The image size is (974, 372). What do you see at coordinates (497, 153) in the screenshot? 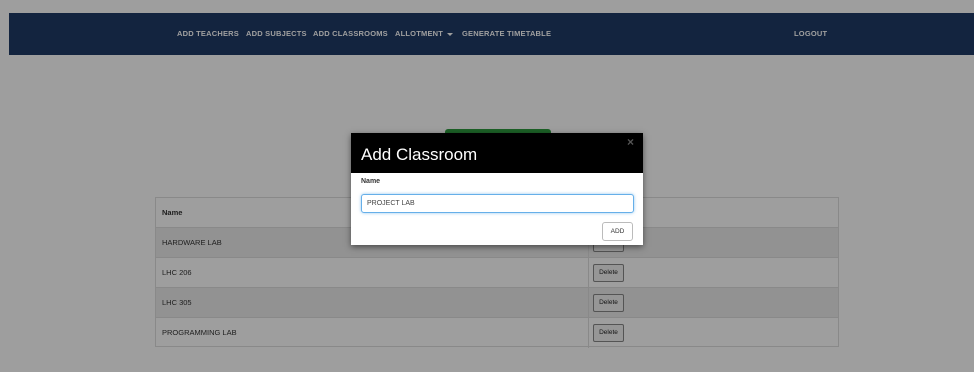
I see `modal-header: Add Classroom ×` at bounding box center [497, 153].